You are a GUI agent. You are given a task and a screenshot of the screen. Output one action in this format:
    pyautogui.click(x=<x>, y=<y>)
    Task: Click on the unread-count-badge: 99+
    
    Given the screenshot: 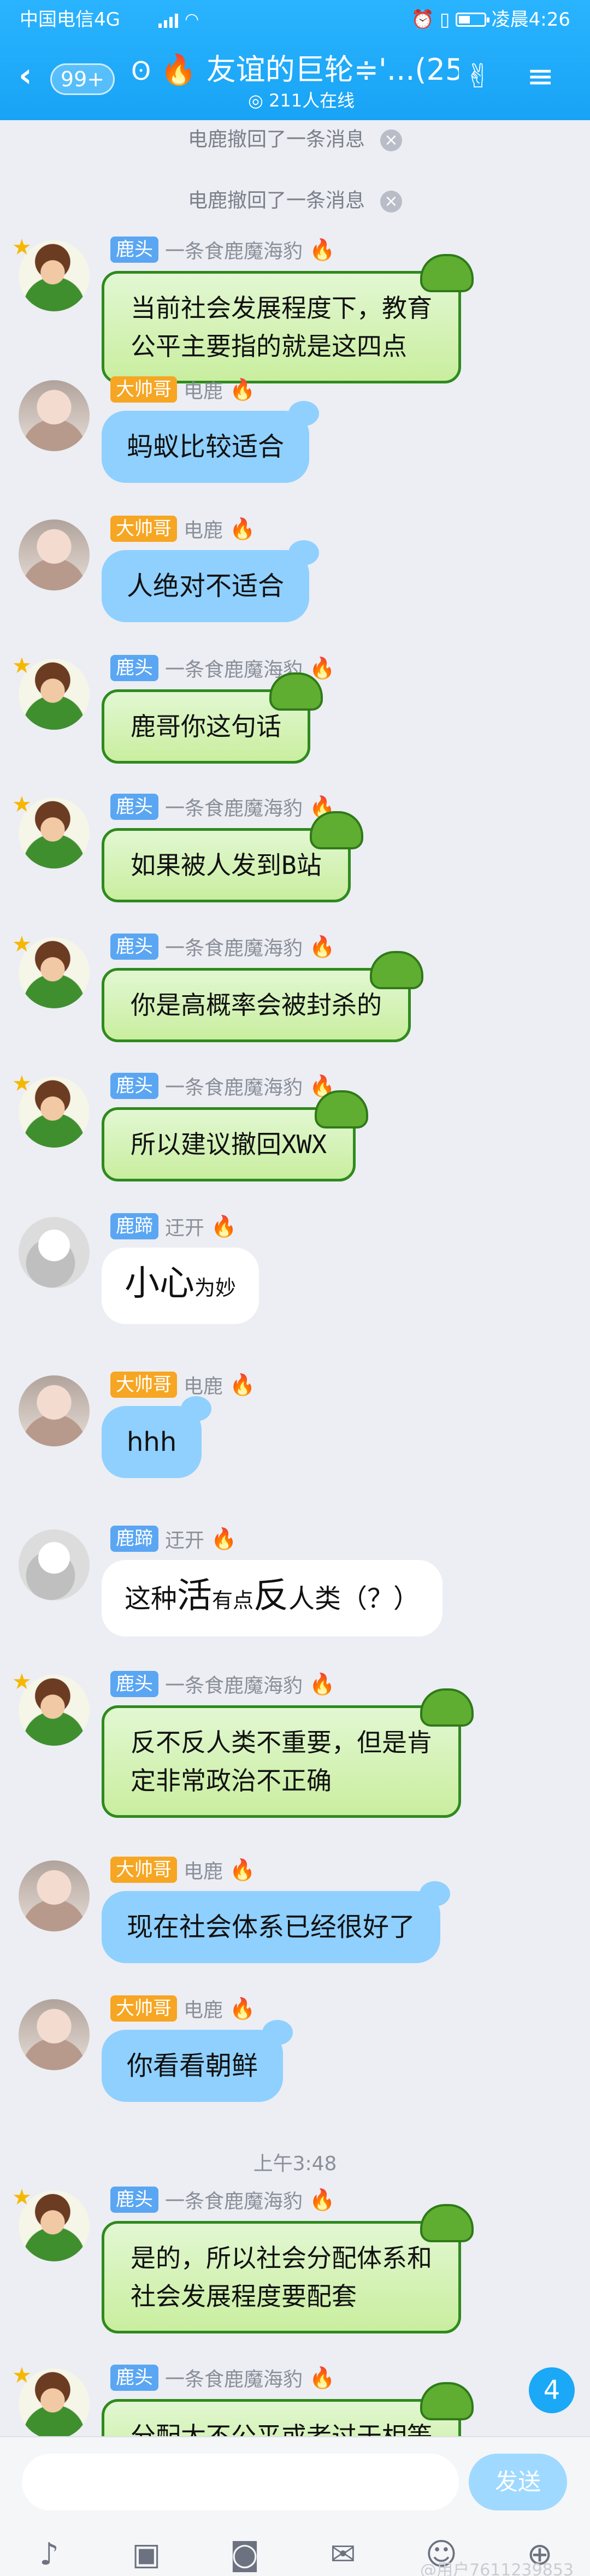 What is the action you would take?
    pyautogui.click(x=82, y=79)
    